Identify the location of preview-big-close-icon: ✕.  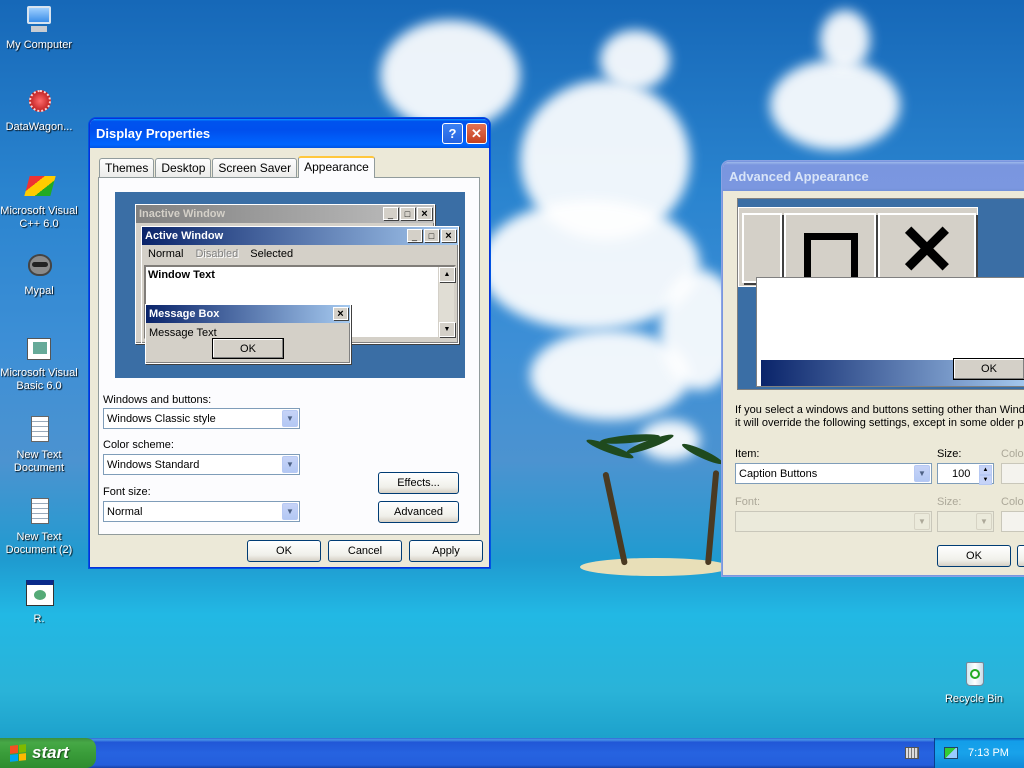
(927, 250).